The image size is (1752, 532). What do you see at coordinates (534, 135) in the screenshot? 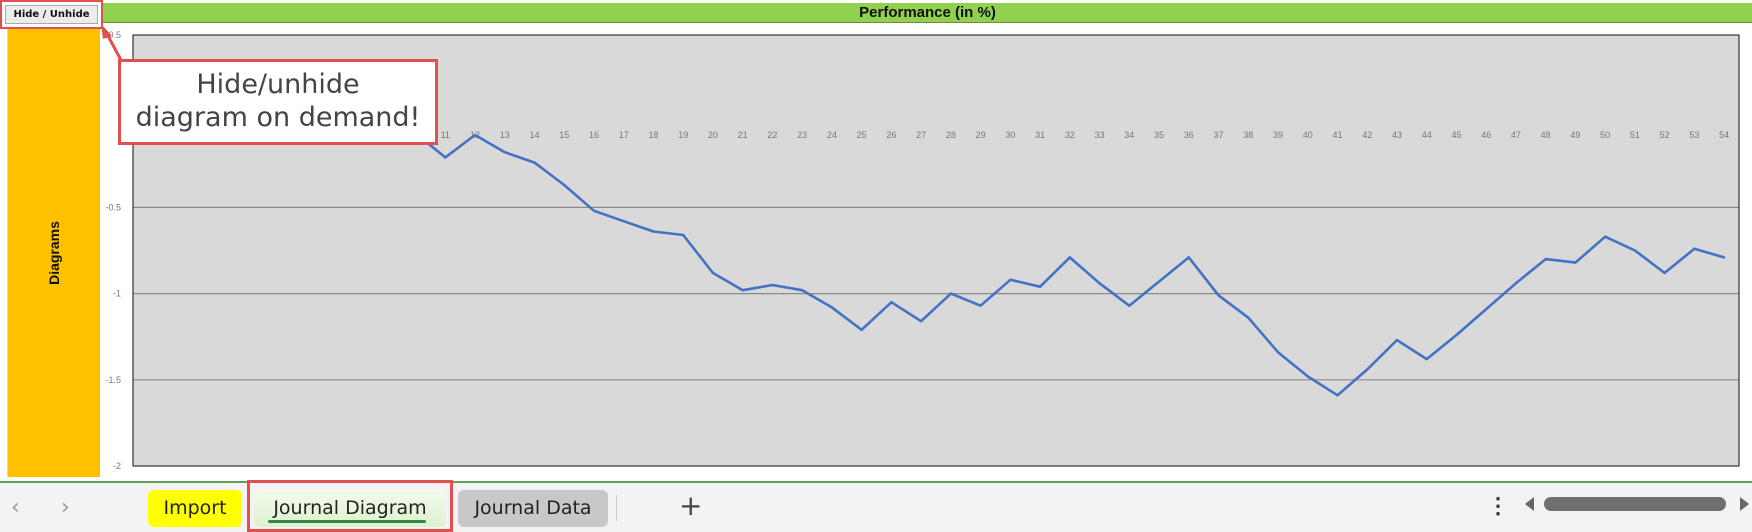
I see `x-tick-label: 14` at bounding box center [534, 135].